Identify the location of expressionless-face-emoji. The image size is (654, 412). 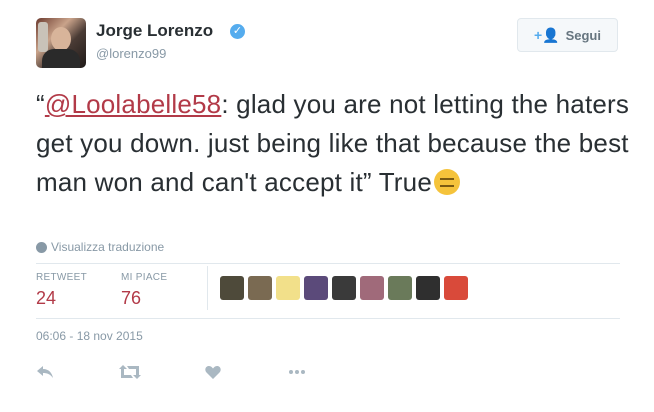
(447, 182).